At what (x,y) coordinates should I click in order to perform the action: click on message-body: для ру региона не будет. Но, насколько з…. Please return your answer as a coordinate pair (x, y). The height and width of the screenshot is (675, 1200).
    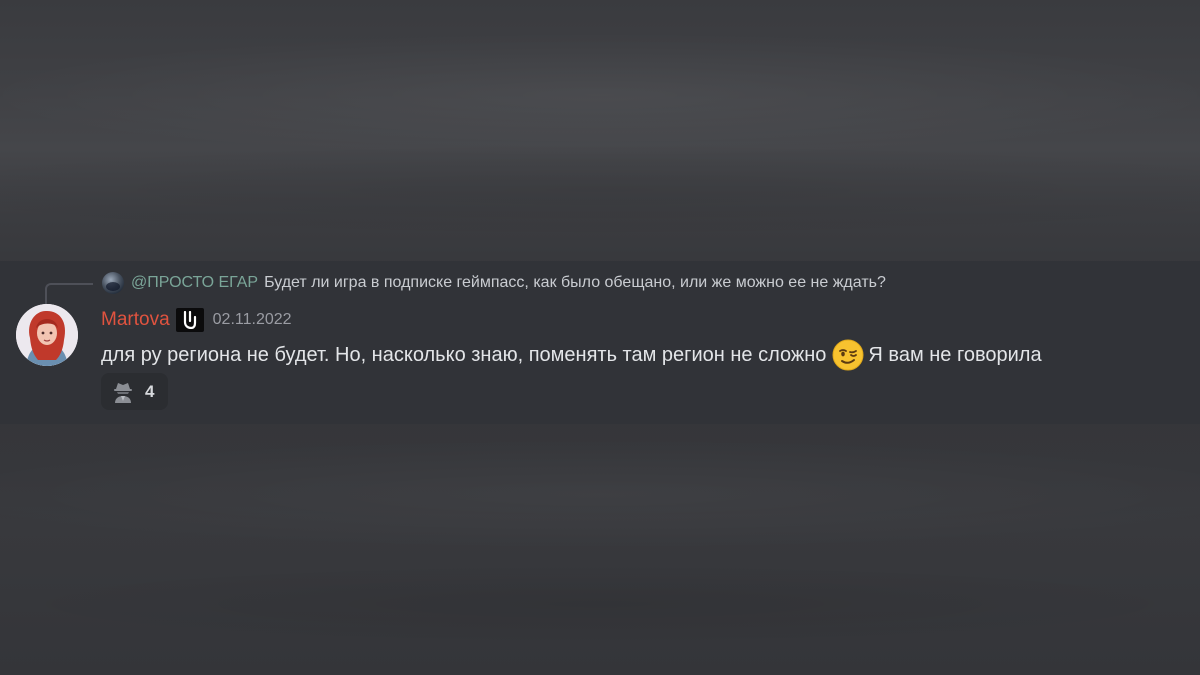
    Looking at the image, I should click on (571, 355).